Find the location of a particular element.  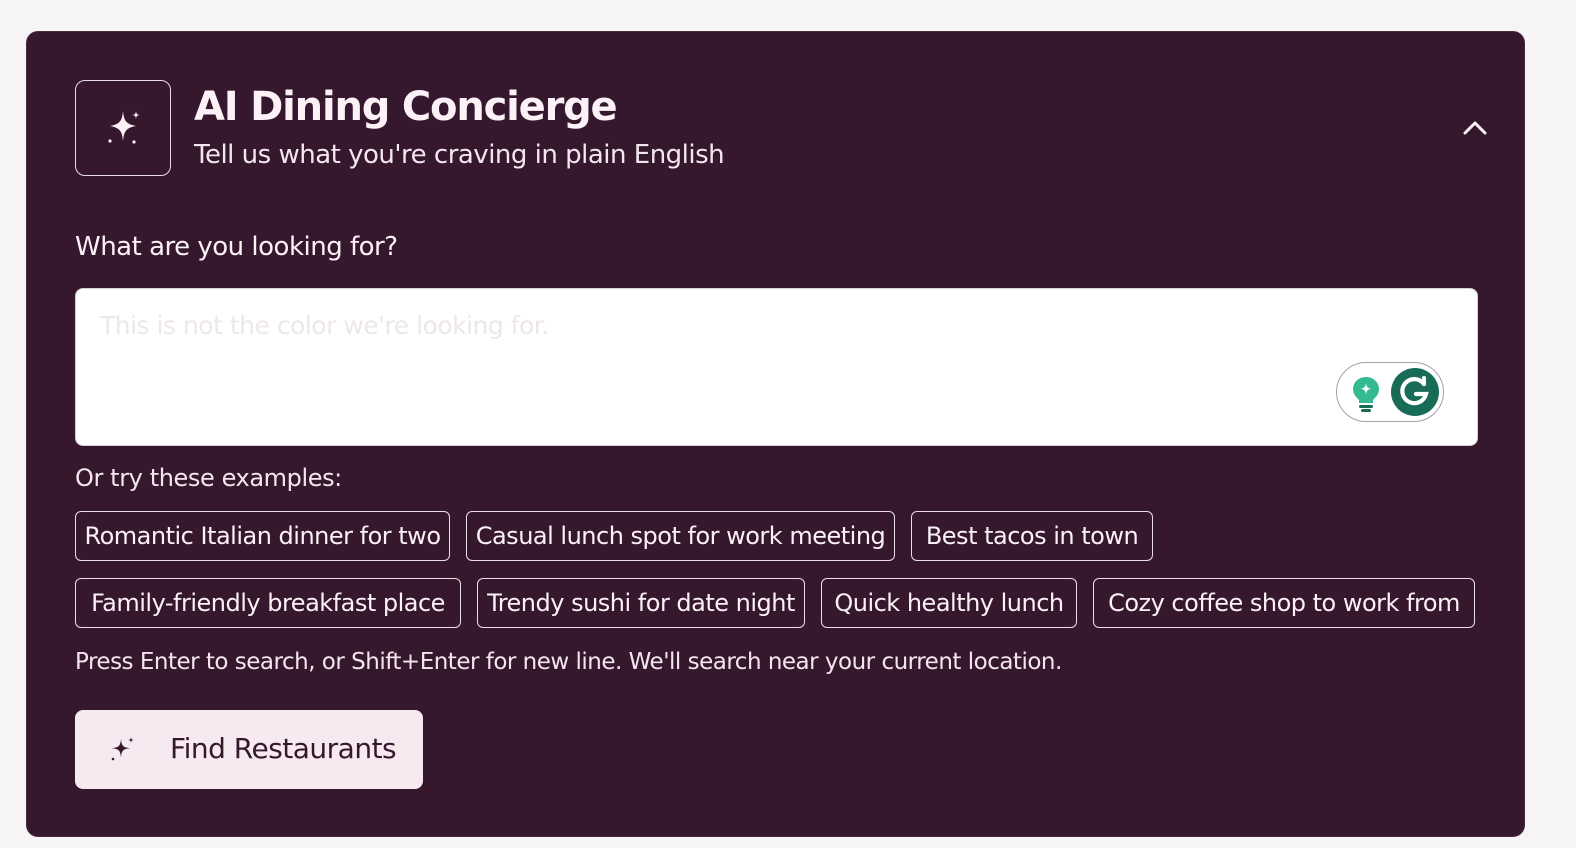

lightbulb-icon is located at coordinates (1366, 394).